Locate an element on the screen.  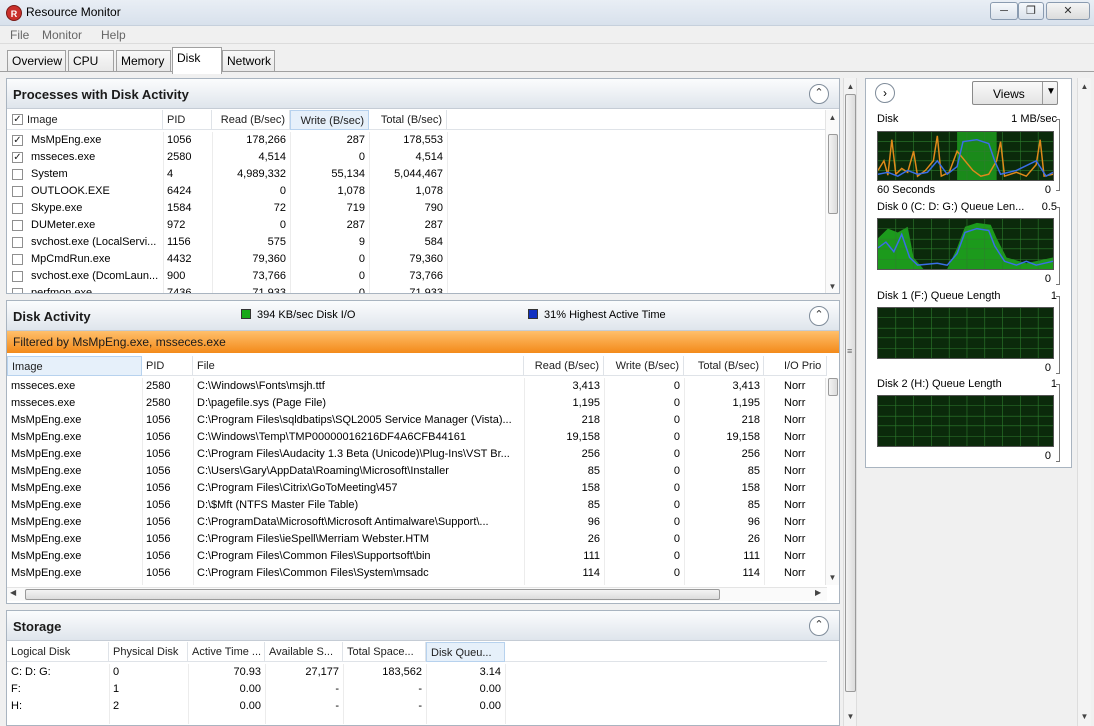
tab-overview: Overview is located at coordinates (36, 61).